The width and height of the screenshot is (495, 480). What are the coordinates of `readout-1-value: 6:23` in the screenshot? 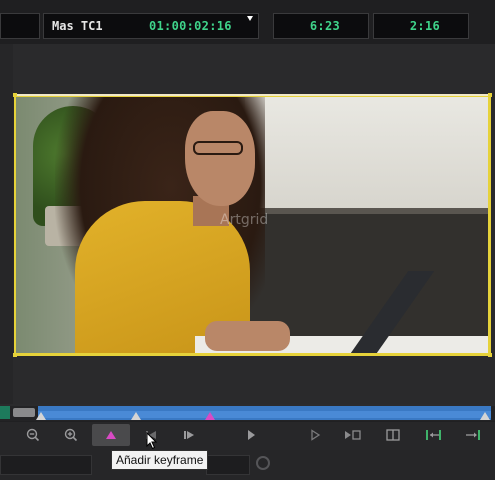 It's located at (324, 26).